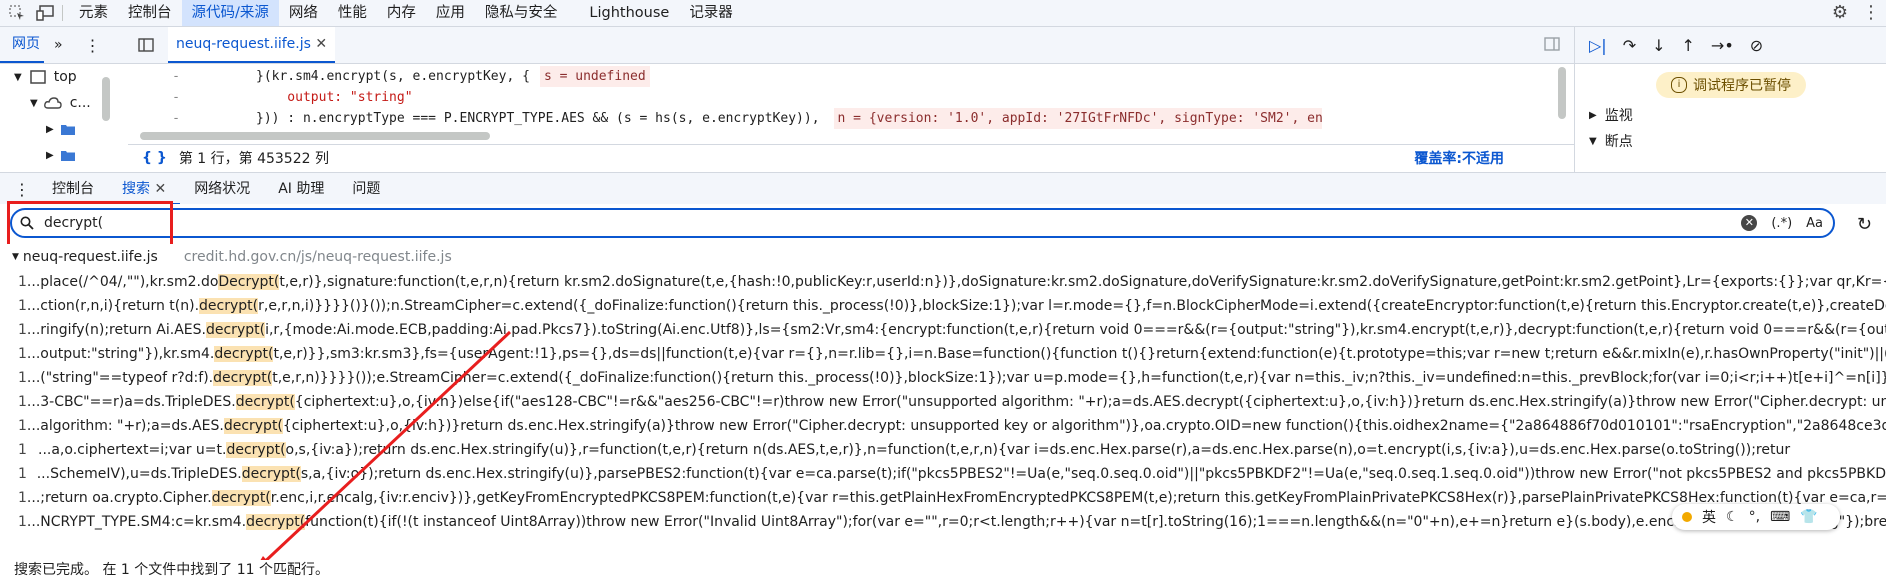 Image resolution: width=1886 pixels, height=581 pixels. I want to click on ime-dot-icon, so click(1687, 517).